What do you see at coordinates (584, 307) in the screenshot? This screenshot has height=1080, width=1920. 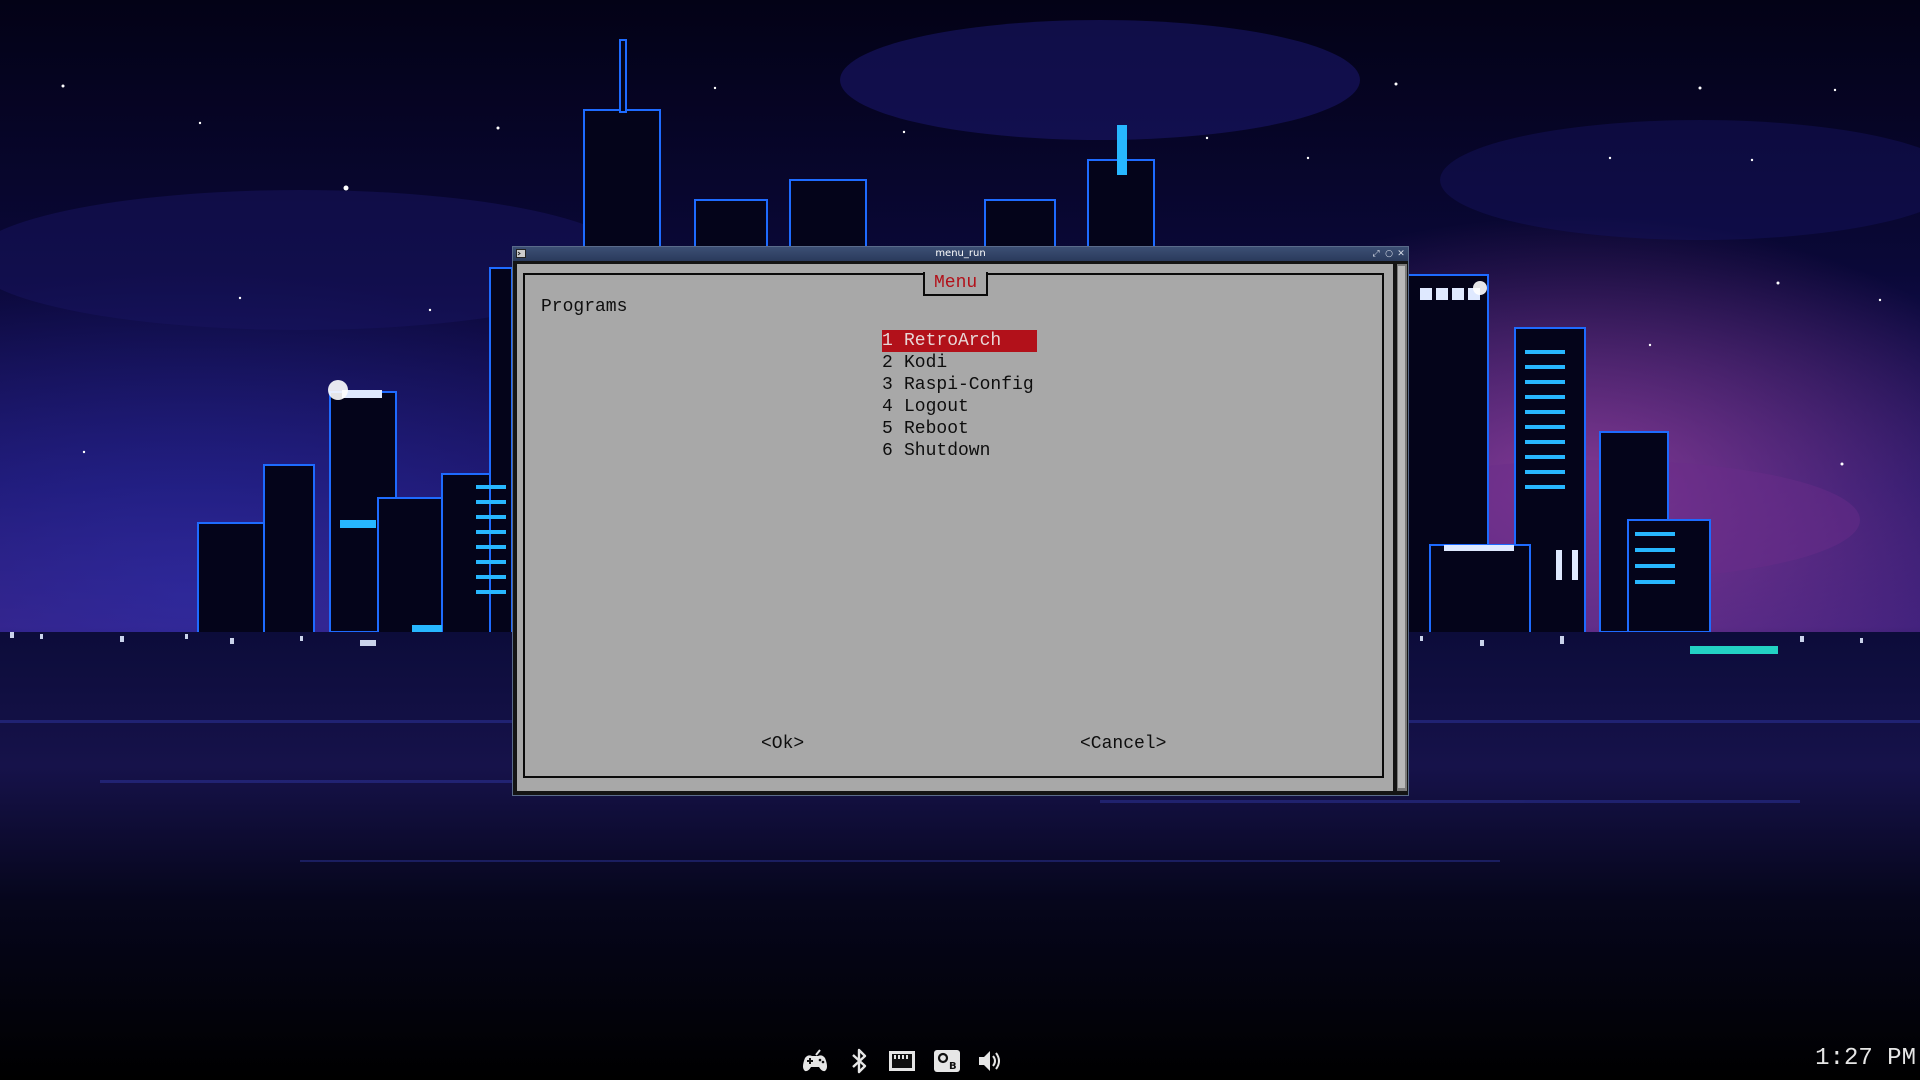 I see `dialog-prompt: Programs` at bounding box center [584, 307].